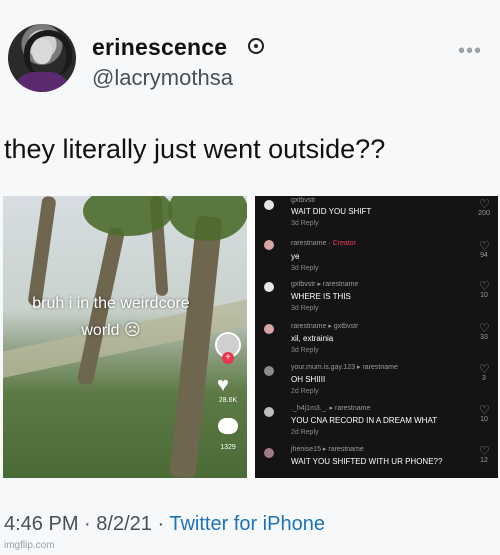 This screenshot has height=555, width=500. What do you see at coordinates (330, 408) in the screenshot?
I see `comment-username: ._h4j1m3._. ▸ rarestname` at bounding box center [330, 408].